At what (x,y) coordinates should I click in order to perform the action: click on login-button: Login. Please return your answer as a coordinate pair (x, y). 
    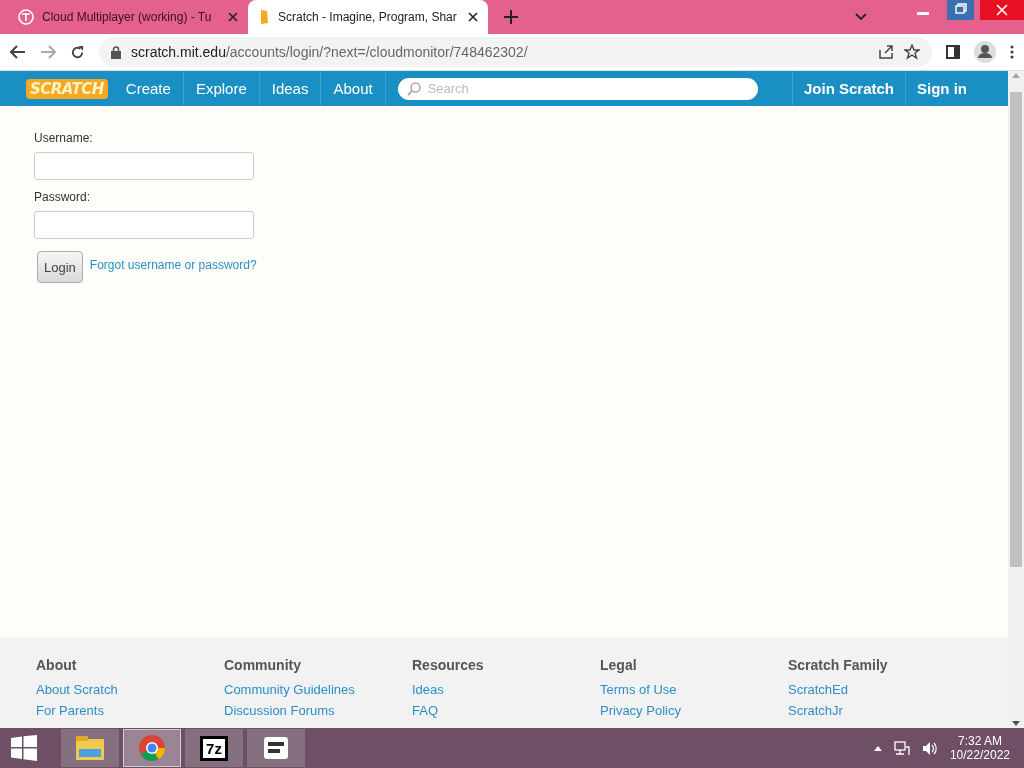
    Looking at the image, I should click on (60, 267).